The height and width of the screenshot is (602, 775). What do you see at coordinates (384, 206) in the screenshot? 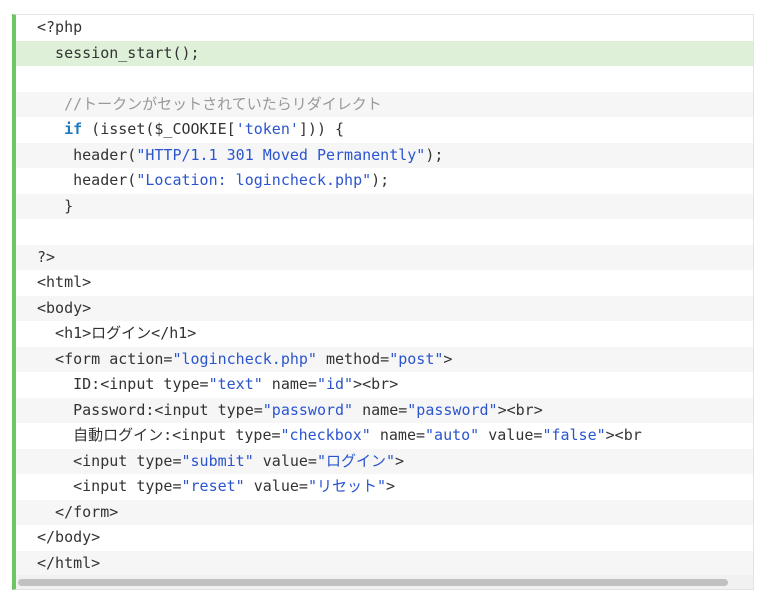
I see `code-line: }` at bounding box center [384, 206].